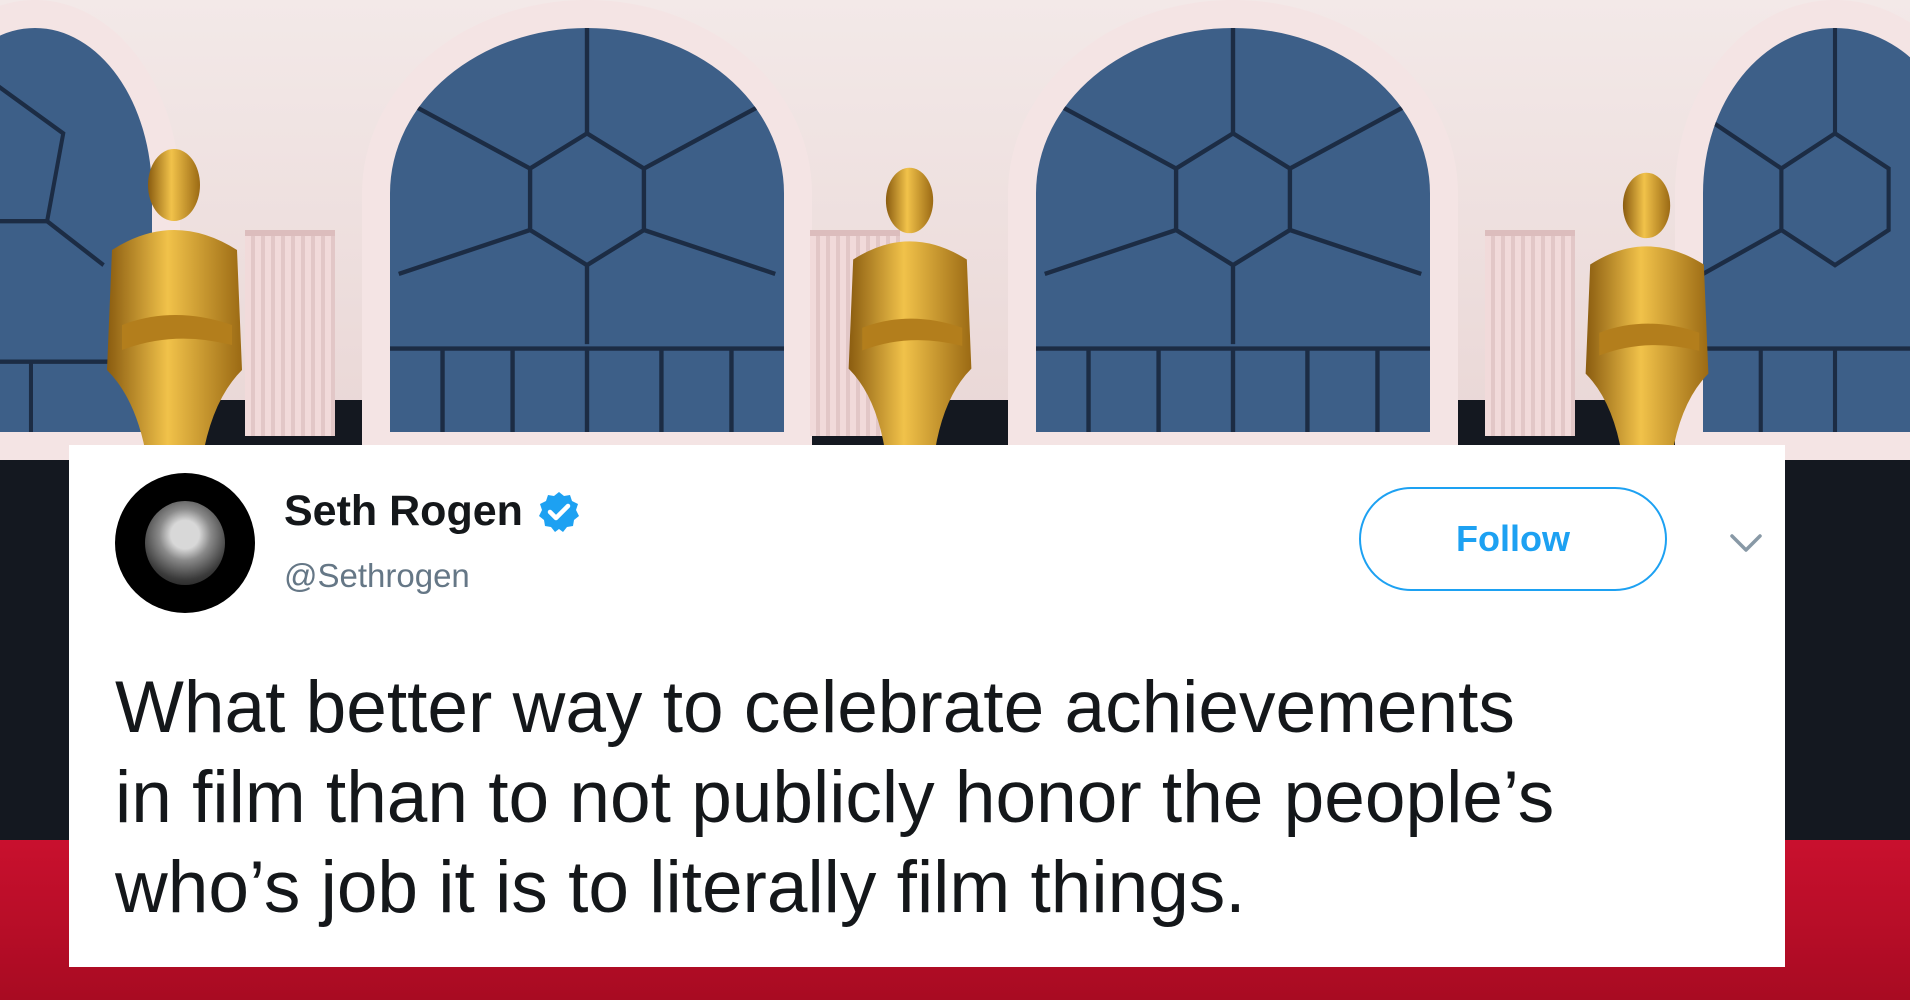 This screenshot has width=1910, height=1000. What do you see at coordinates (403, 511) in the screenshot?
I see `author-display-name: Seth Rogen` at bounding box center [403, 511].